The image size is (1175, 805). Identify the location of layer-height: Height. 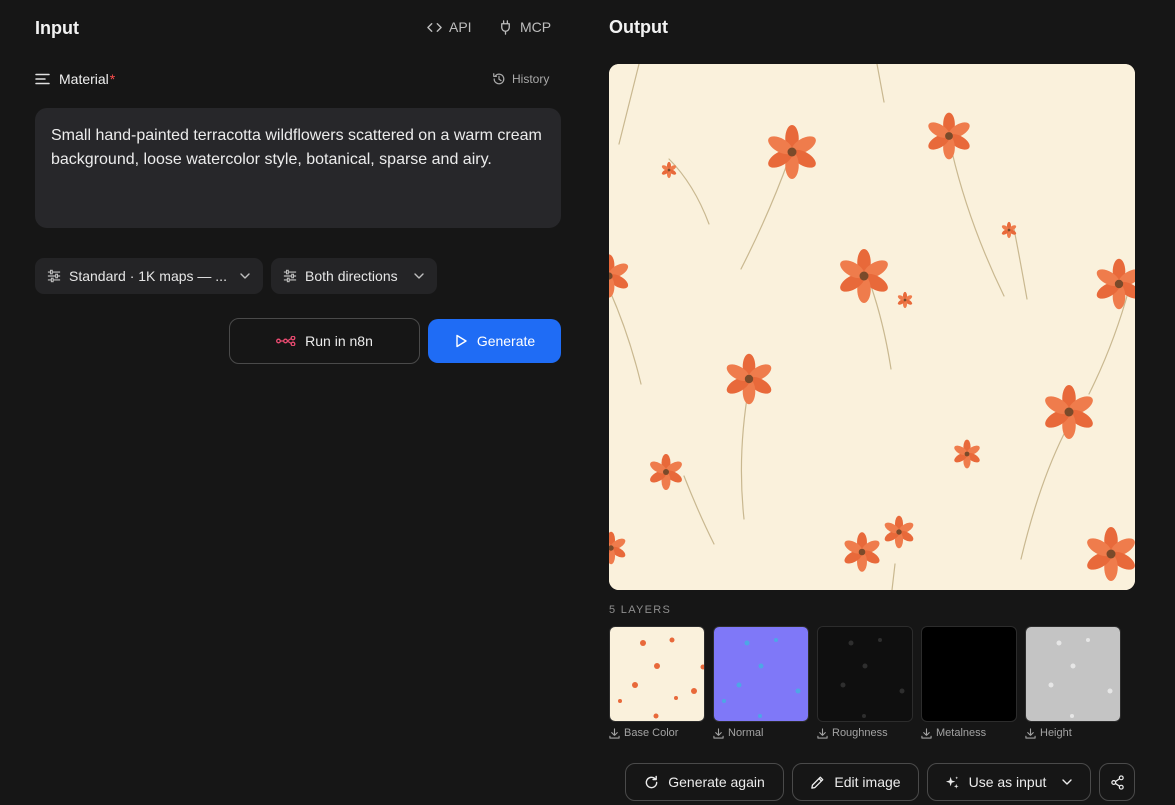
(1073, 682).